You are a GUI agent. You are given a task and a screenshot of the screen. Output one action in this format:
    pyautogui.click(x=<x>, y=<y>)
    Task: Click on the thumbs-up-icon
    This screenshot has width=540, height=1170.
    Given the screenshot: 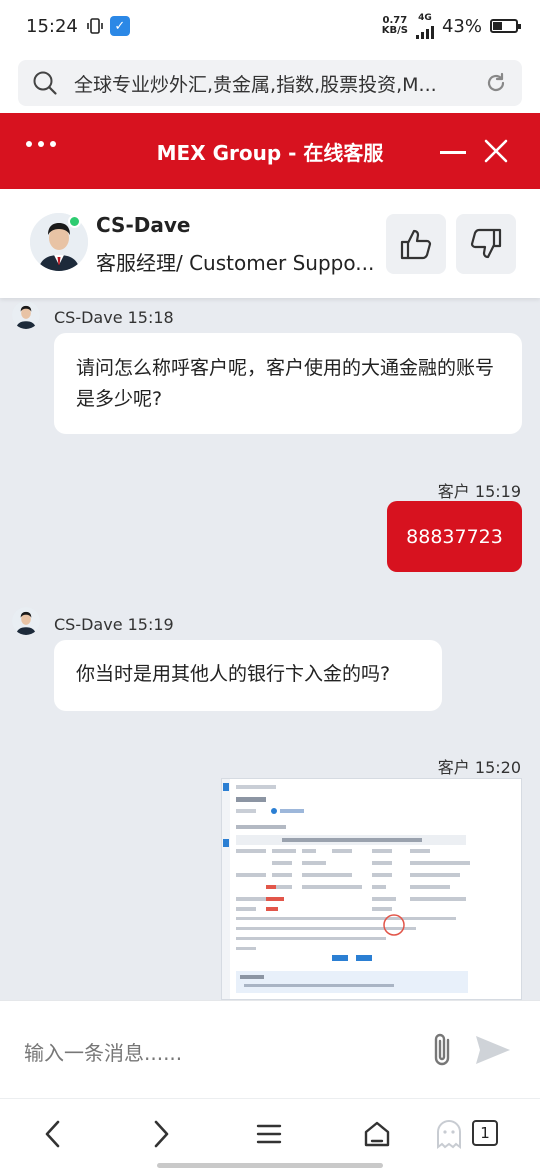 What is the action you would take?
    pyautogui.click(x=416, y=244)
    